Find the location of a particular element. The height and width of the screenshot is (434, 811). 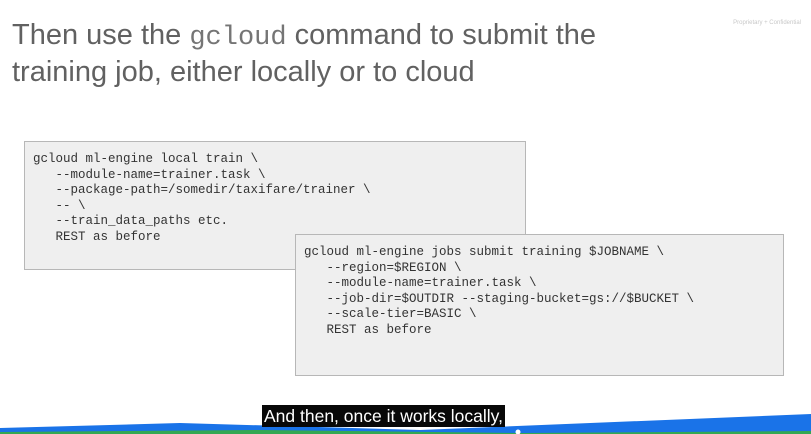

title-code-gcloud: gcloud is located at coordinates (238, 38).